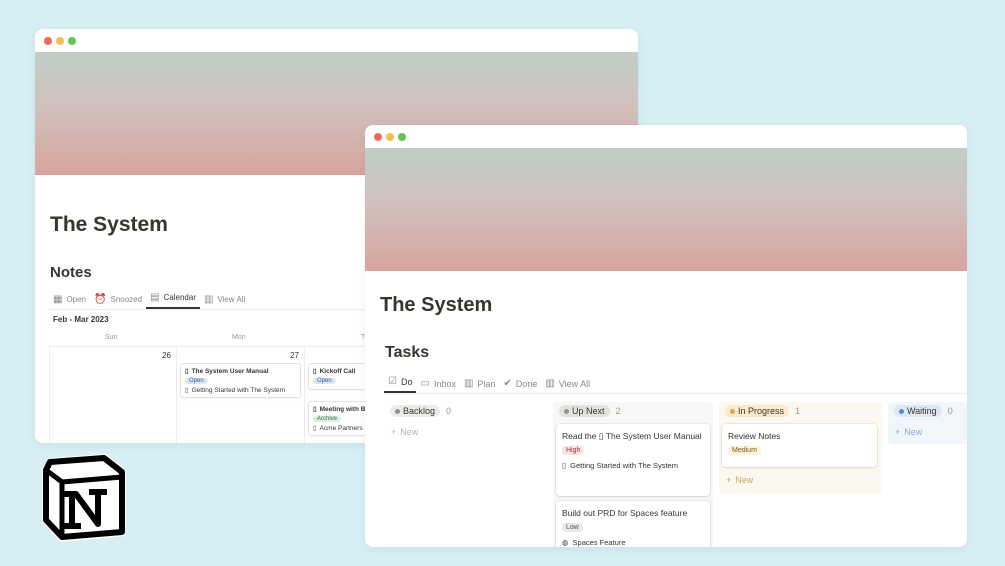 The width and height of the screenshot is (1005, 566). What do you see at coordinates (618, 411) in the screenshot?
I see `column-count: 2` at bounding box center [618, 411].